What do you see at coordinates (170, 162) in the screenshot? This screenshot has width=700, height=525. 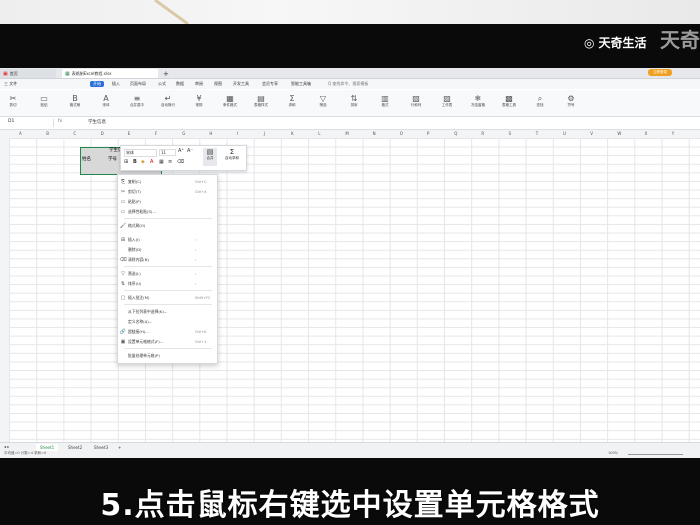 I see `align-icon: ≡` at bounding box center [170, 162].